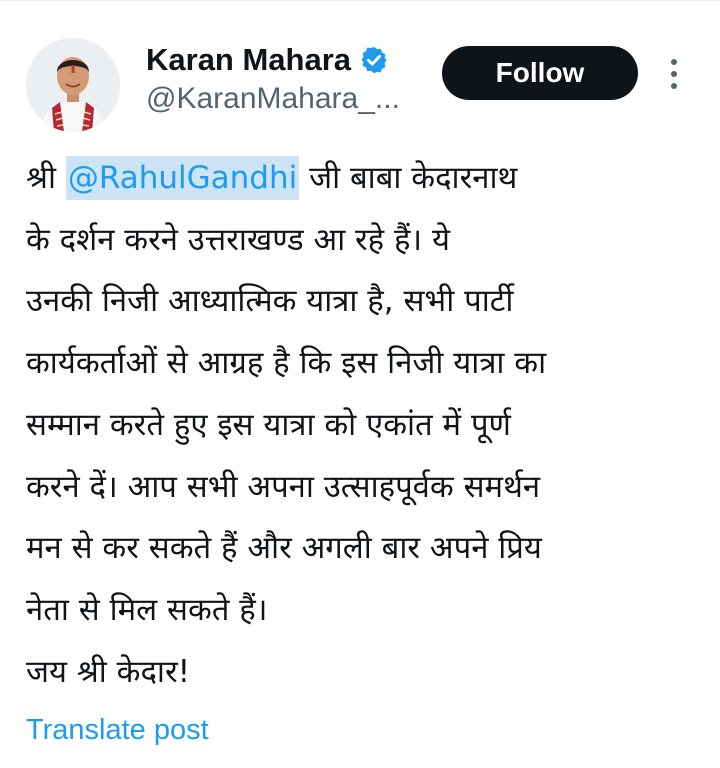 The image size is (720, 768). I want to click on mention-link: @RahulGandhi, so click(182, 178).